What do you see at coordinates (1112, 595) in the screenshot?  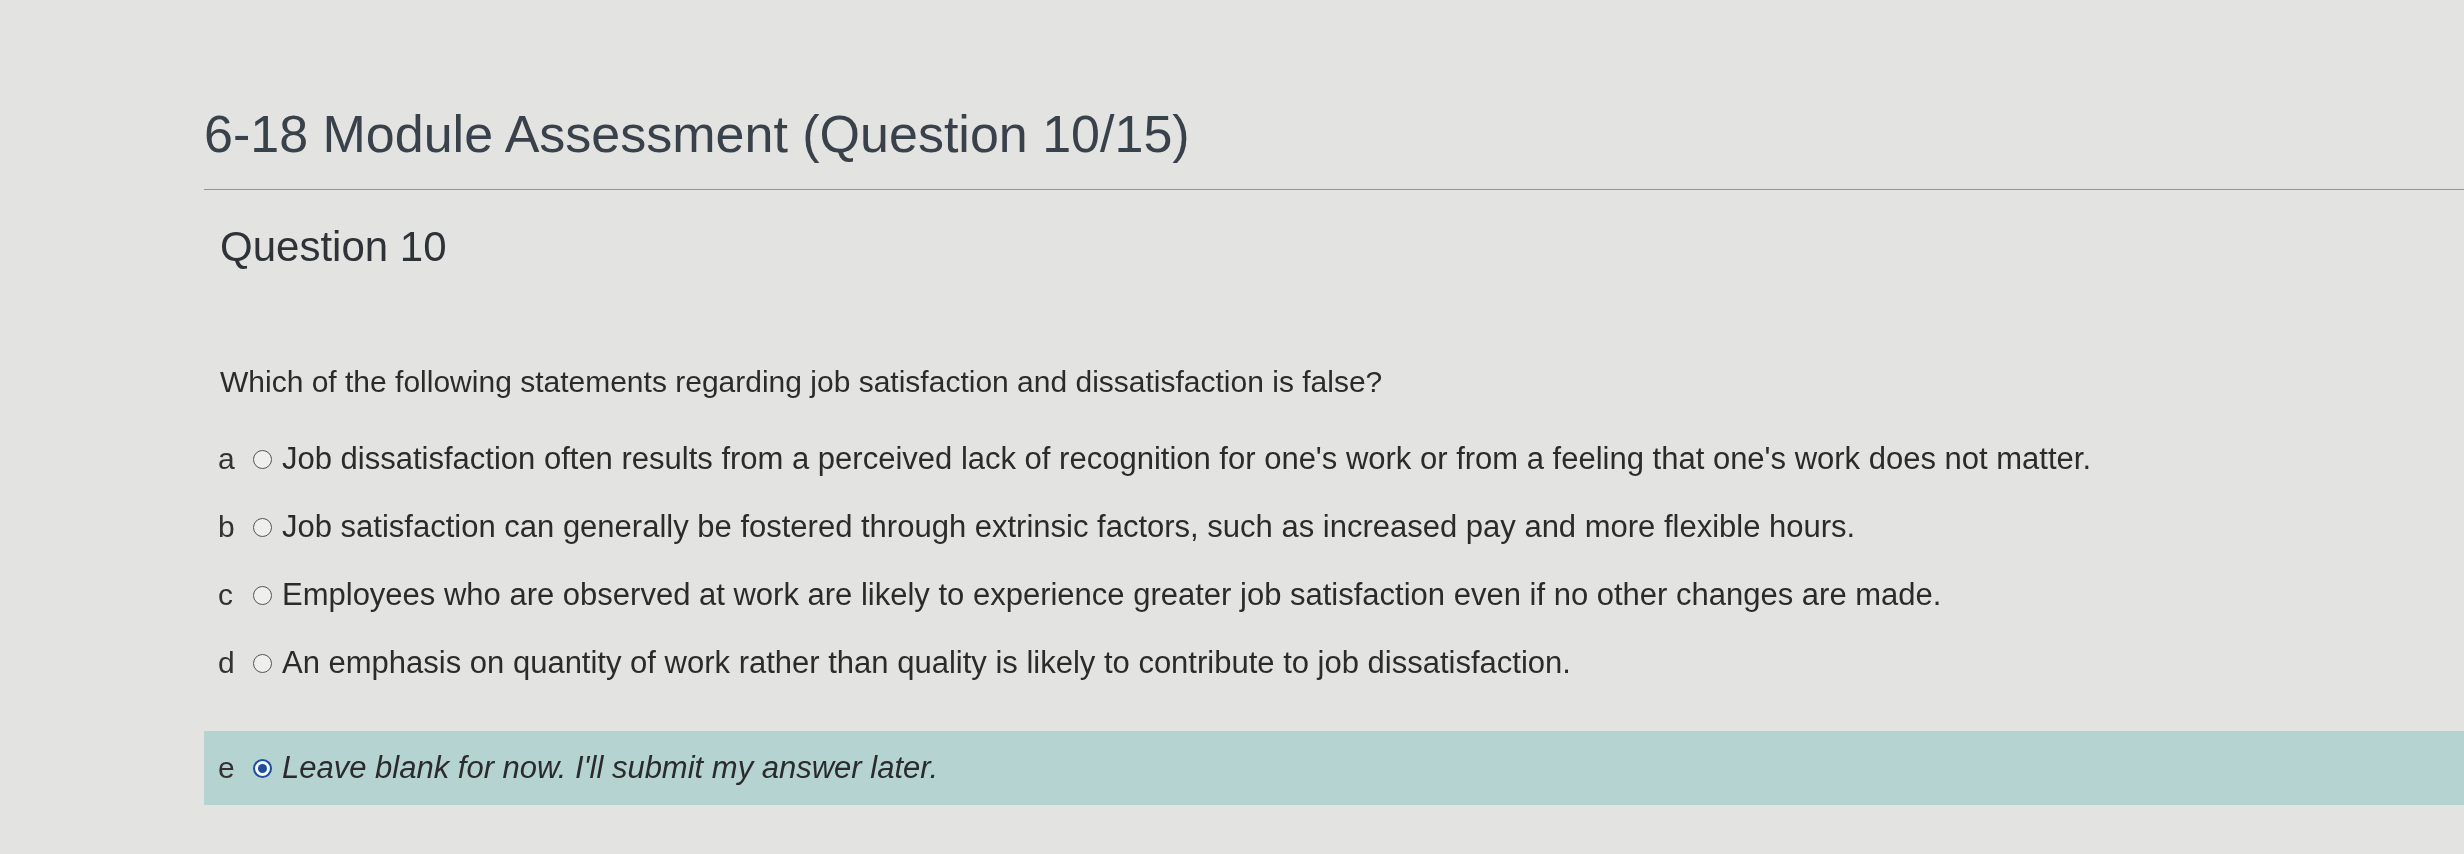 I see `option-text: Employees who are observed at work are likely to experience greater job satisfaction even if no other changes are made.` at bounding box center [1112, 595].